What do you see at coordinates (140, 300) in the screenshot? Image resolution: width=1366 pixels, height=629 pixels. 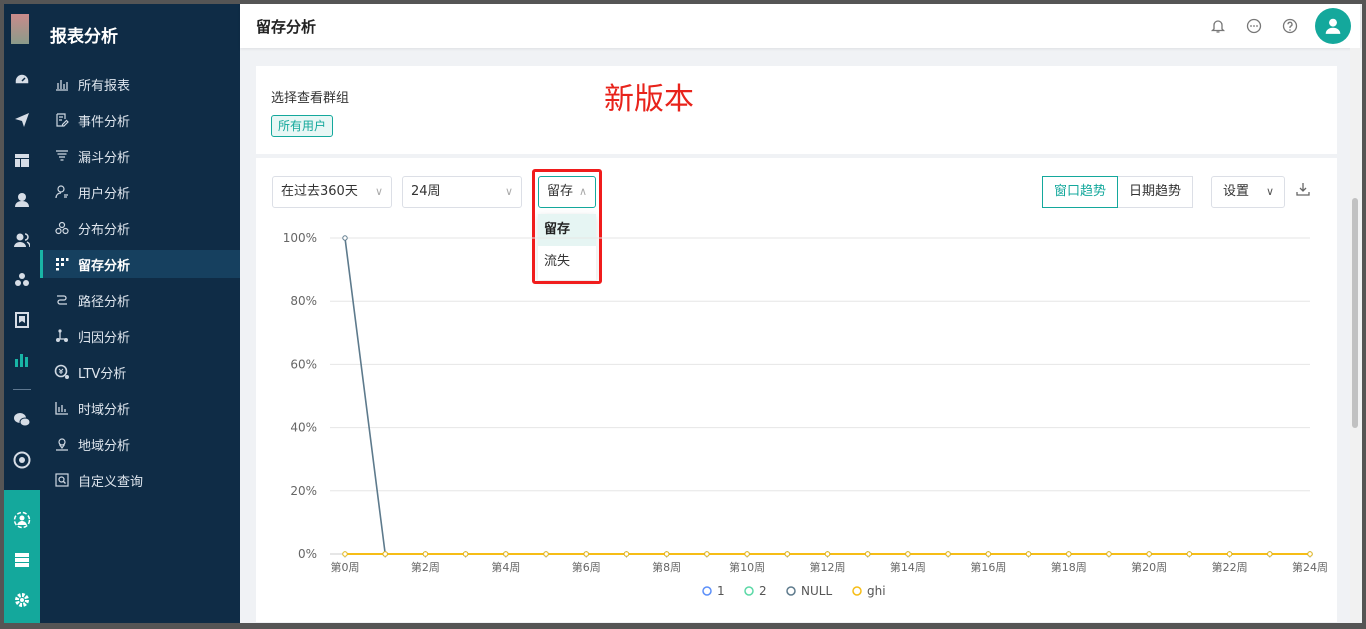 I see `sidebar-item: 路径分析` at bounding box center [140, 300].